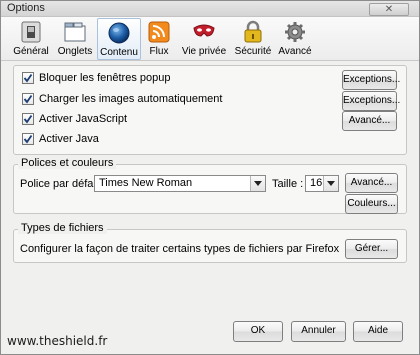 This screenshot has width=420, height=355. I want to click on pane-feeds: Flux, so click(159, 39).